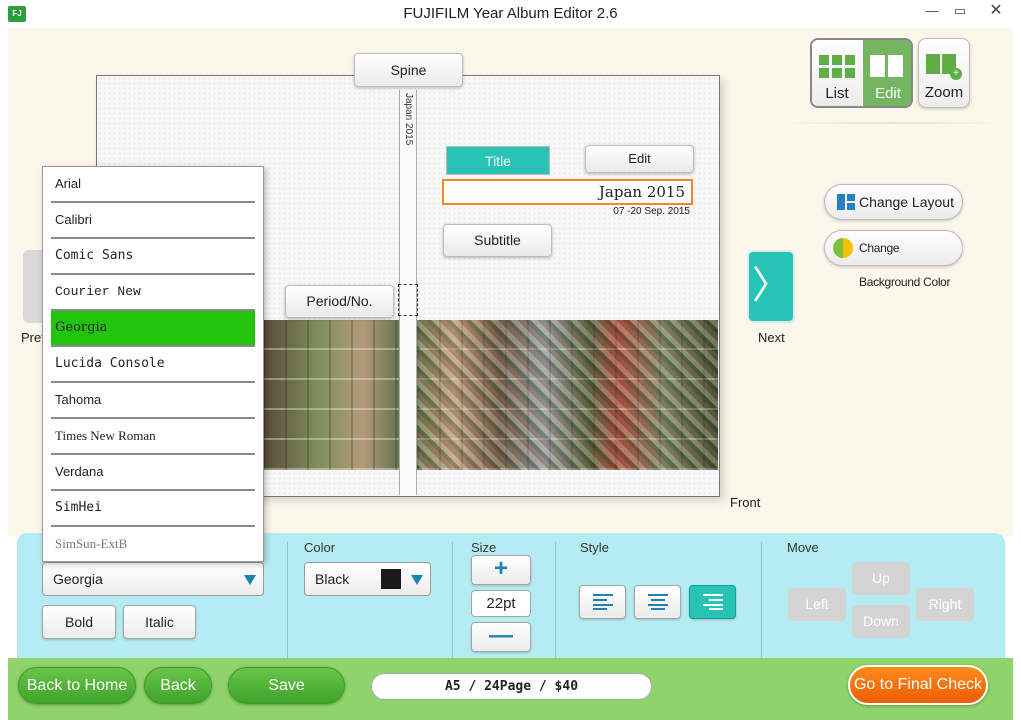 The height and width of the screenshot is (720, 1021). I want to click on back-button: Back, so click(178, 685).